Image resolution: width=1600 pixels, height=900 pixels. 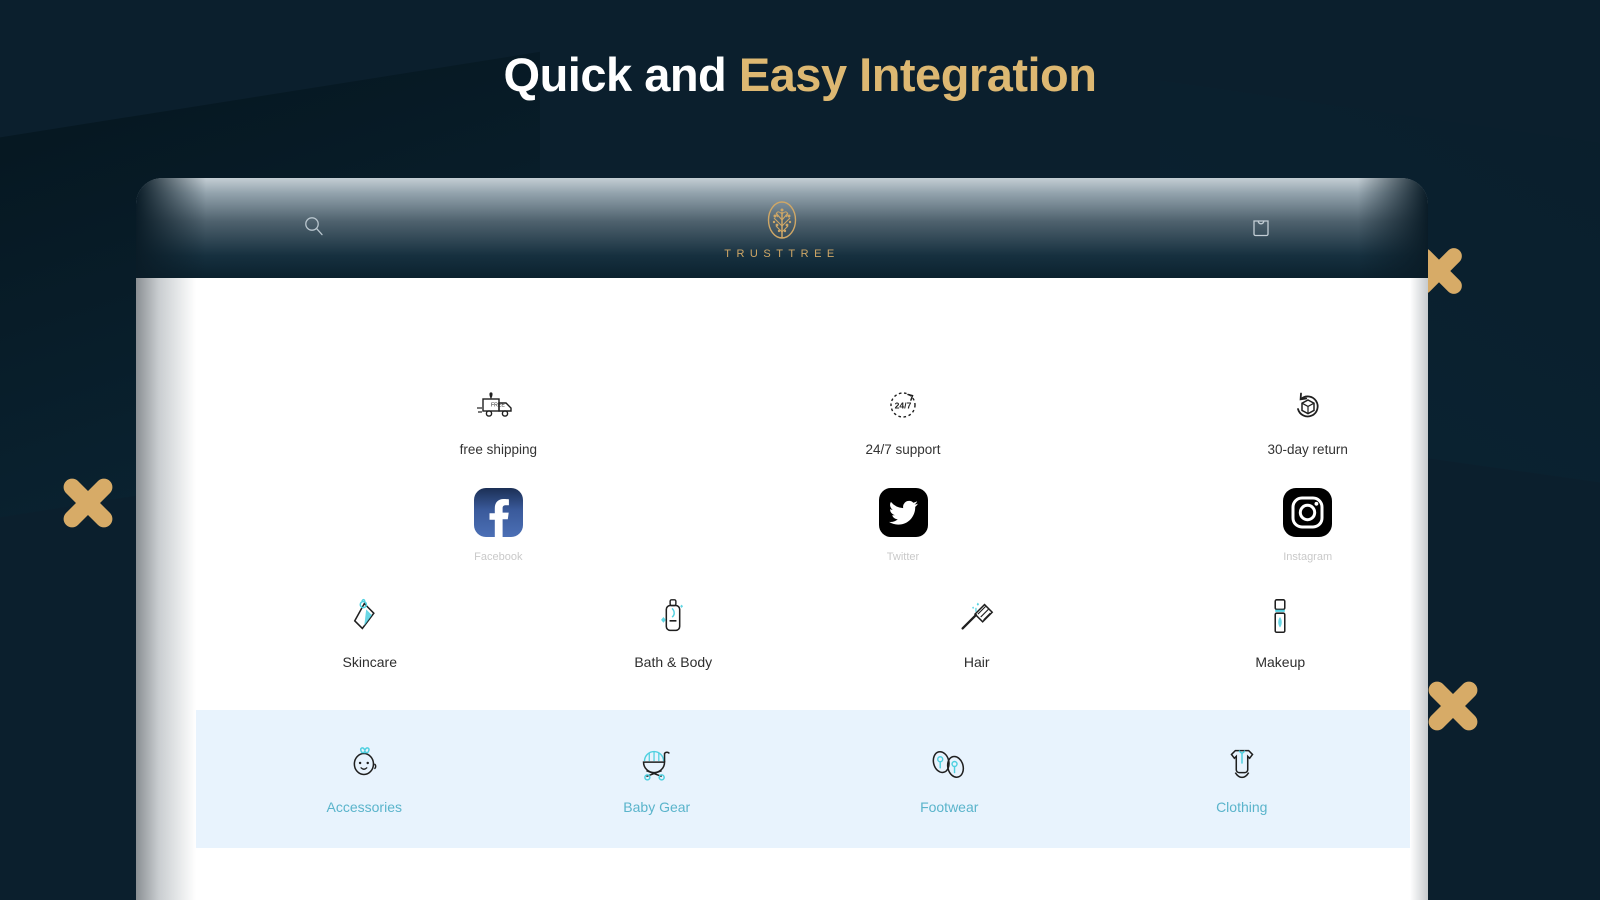 What do you see at coordinates (498, 406) in the screenshot?
I see `svg-text: FREE` at bounding box center [498, 406].